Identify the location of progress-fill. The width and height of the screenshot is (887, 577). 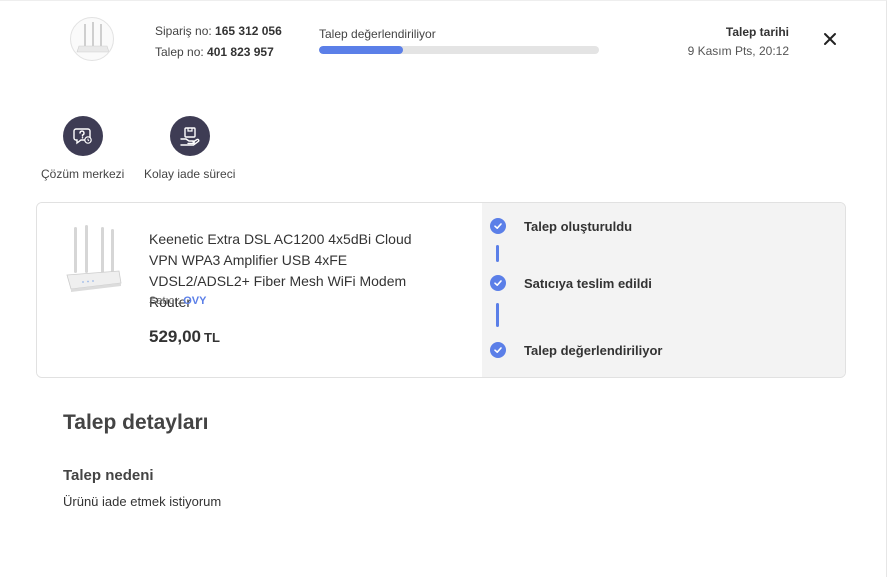
(361, 50).